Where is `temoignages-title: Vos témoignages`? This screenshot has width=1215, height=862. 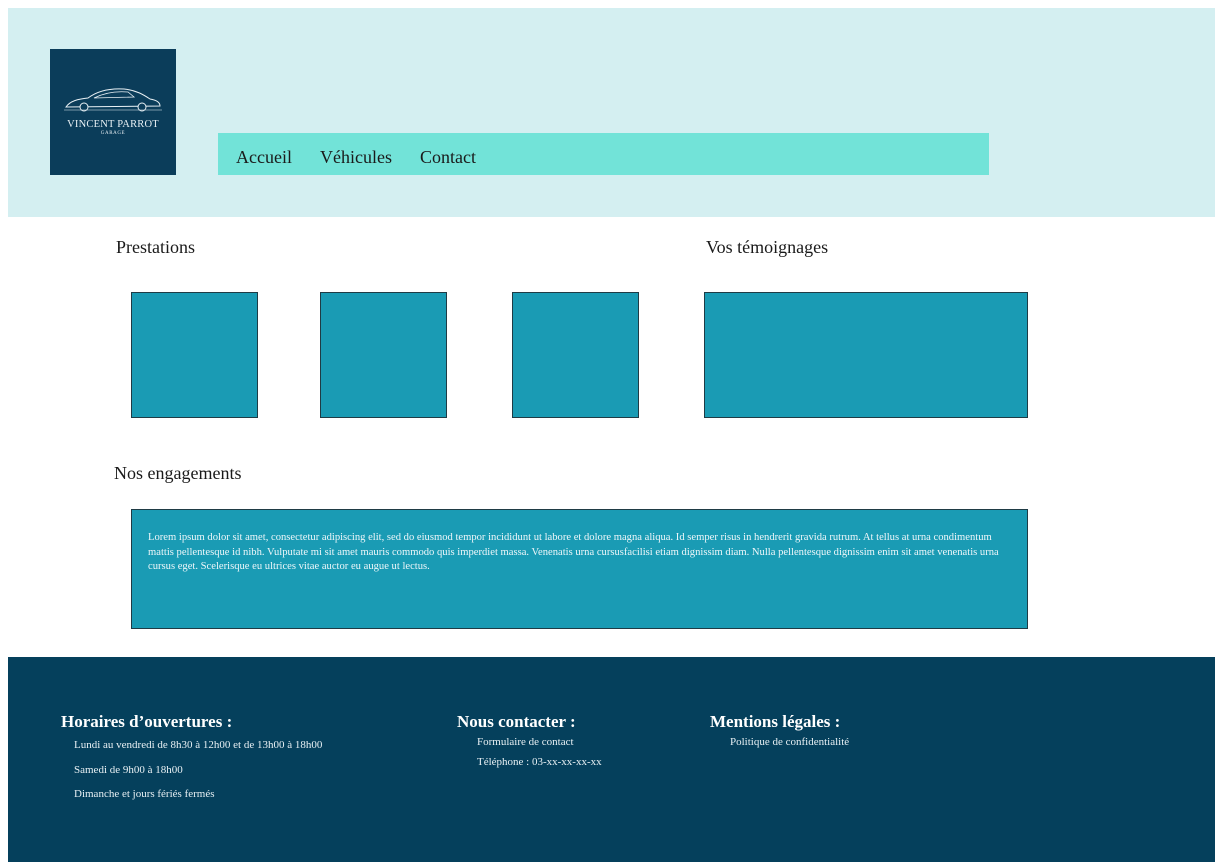
temoignages-title: Vos témoignages is located at coordinates (767, 247).